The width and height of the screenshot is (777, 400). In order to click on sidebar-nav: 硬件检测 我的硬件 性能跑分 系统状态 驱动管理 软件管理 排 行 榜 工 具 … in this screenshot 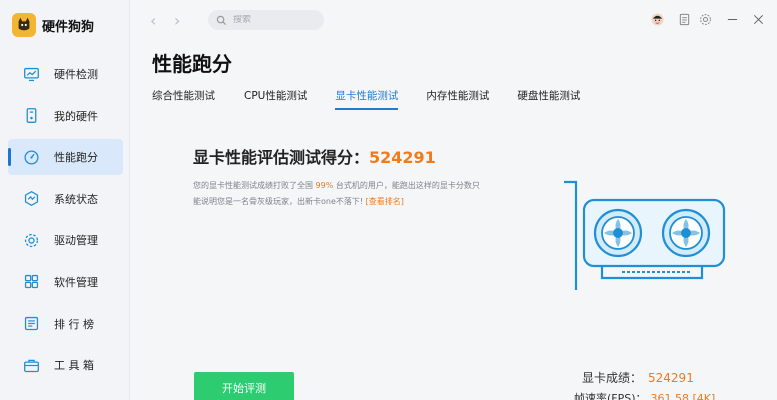, I will do `click(65, 222)`.